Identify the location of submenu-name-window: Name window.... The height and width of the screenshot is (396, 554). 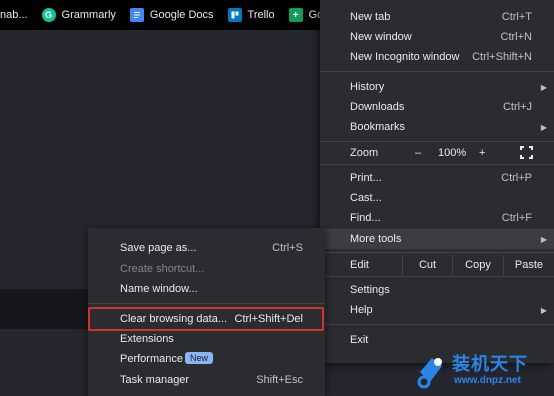
(206, 289).